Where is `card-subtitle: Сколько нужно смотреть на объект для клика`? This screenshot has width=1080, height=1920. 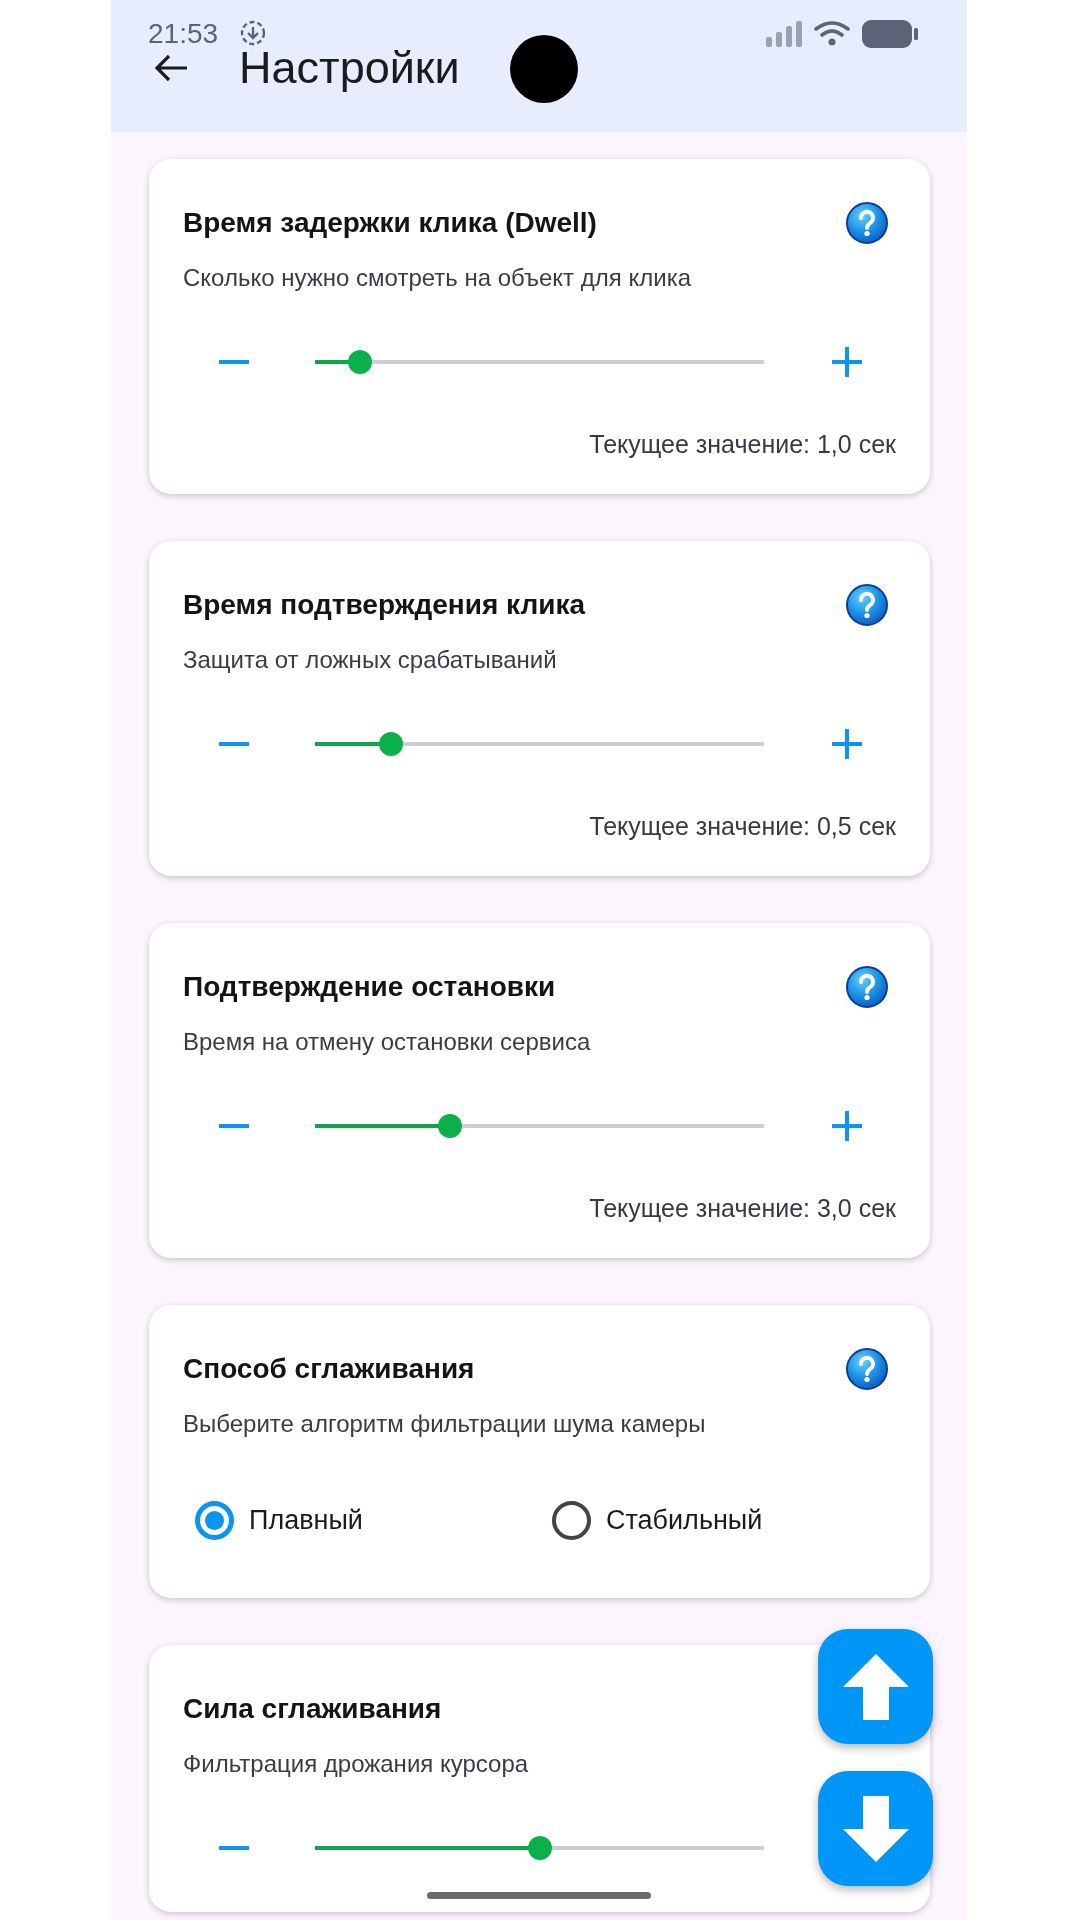 card-subtitle: Сколько нужно смотреть на объект для клика is located at coordinates (437, 277).